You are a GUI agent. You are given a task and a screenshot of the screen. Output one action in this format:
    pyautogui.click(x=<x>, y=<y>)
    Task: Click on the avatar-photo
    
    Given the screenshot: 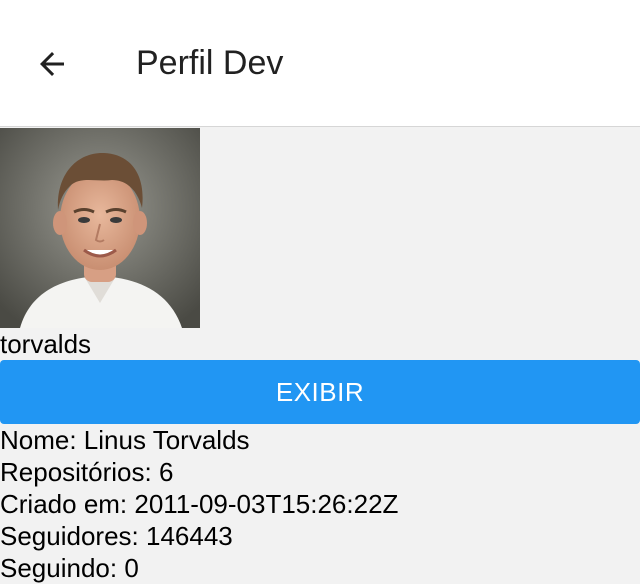 What is the action you would take?
    pyautogui.click(x=100, y=228)
    